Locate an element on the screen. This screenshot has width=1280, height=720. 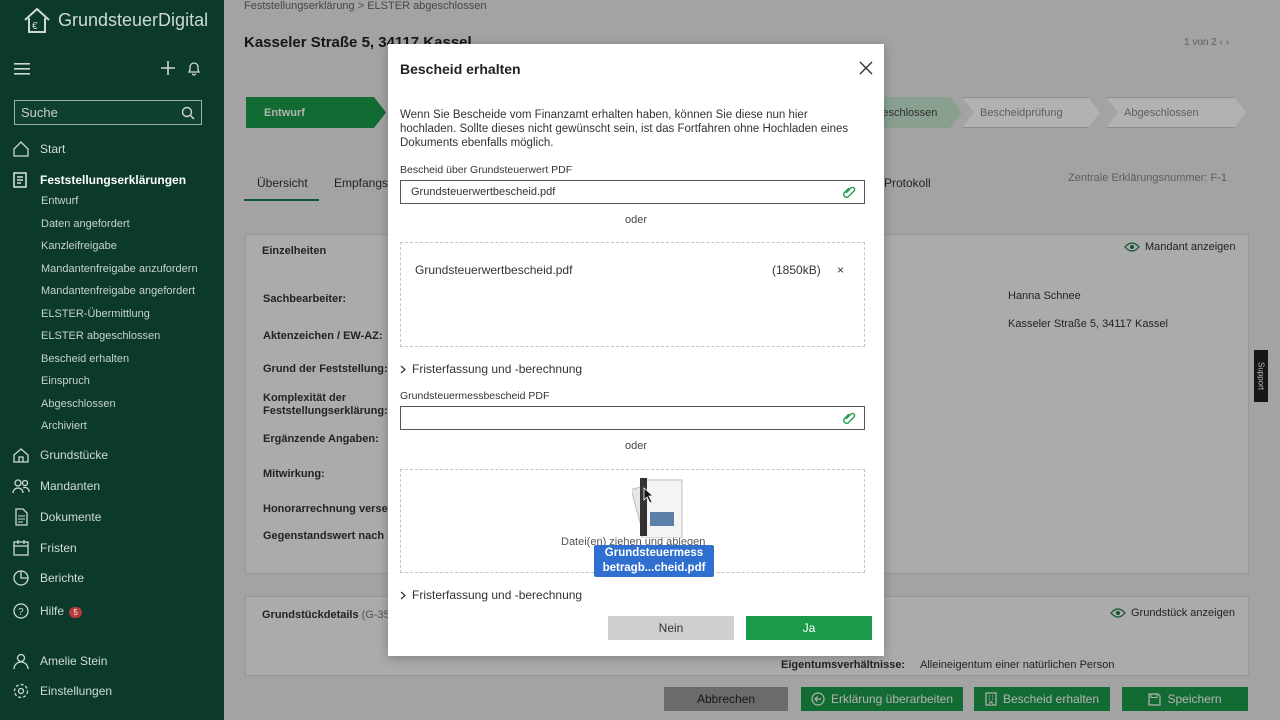
search-icon is located at coordinates (188, 113).